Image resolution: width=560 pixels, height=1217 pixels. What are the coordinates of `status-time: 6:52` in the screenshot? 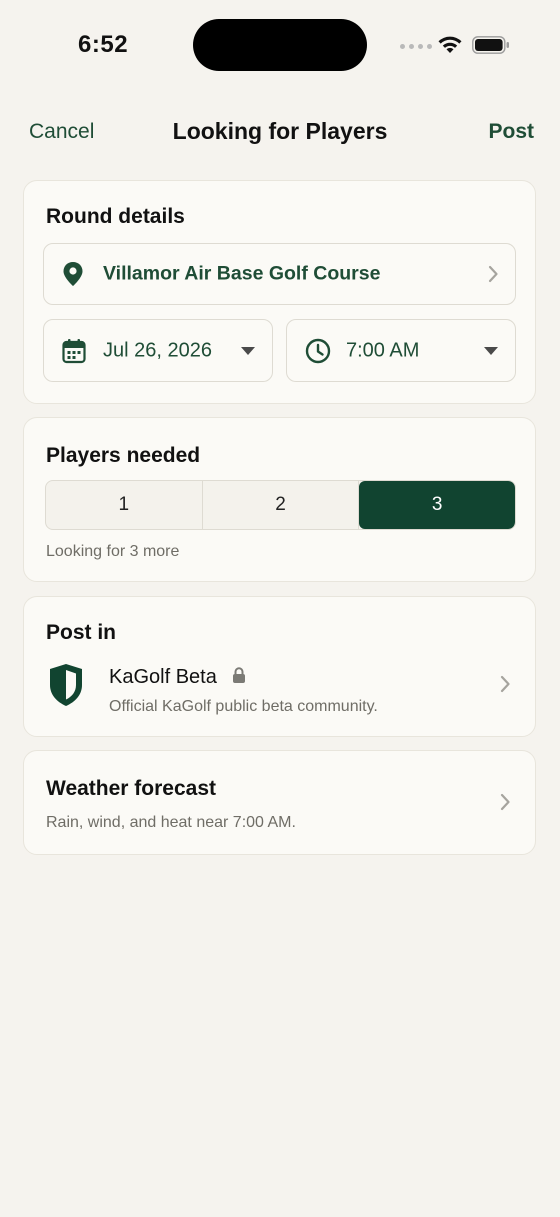 It's located at (103, 44).